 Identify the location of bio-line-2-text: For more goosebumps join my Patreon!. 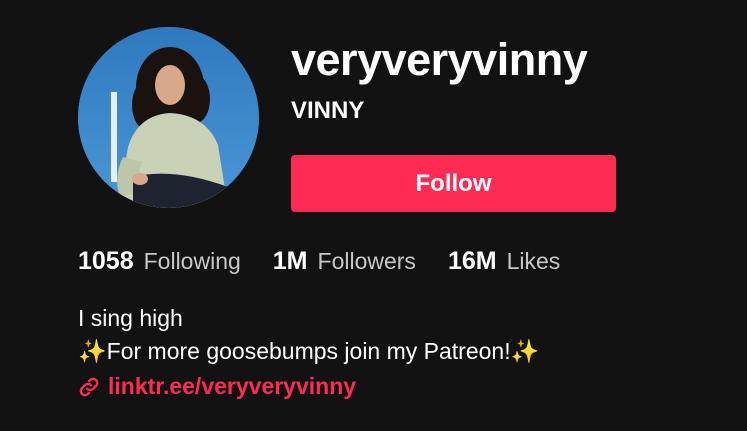
(308, 351).